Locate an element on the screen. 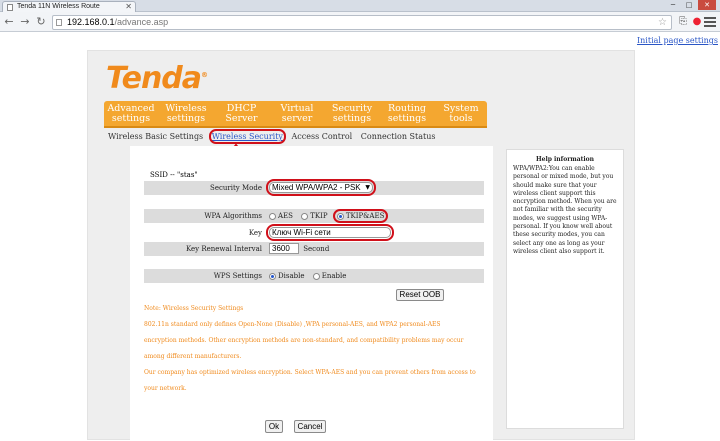  help-title: Help information is located at coordinates (565, 159).